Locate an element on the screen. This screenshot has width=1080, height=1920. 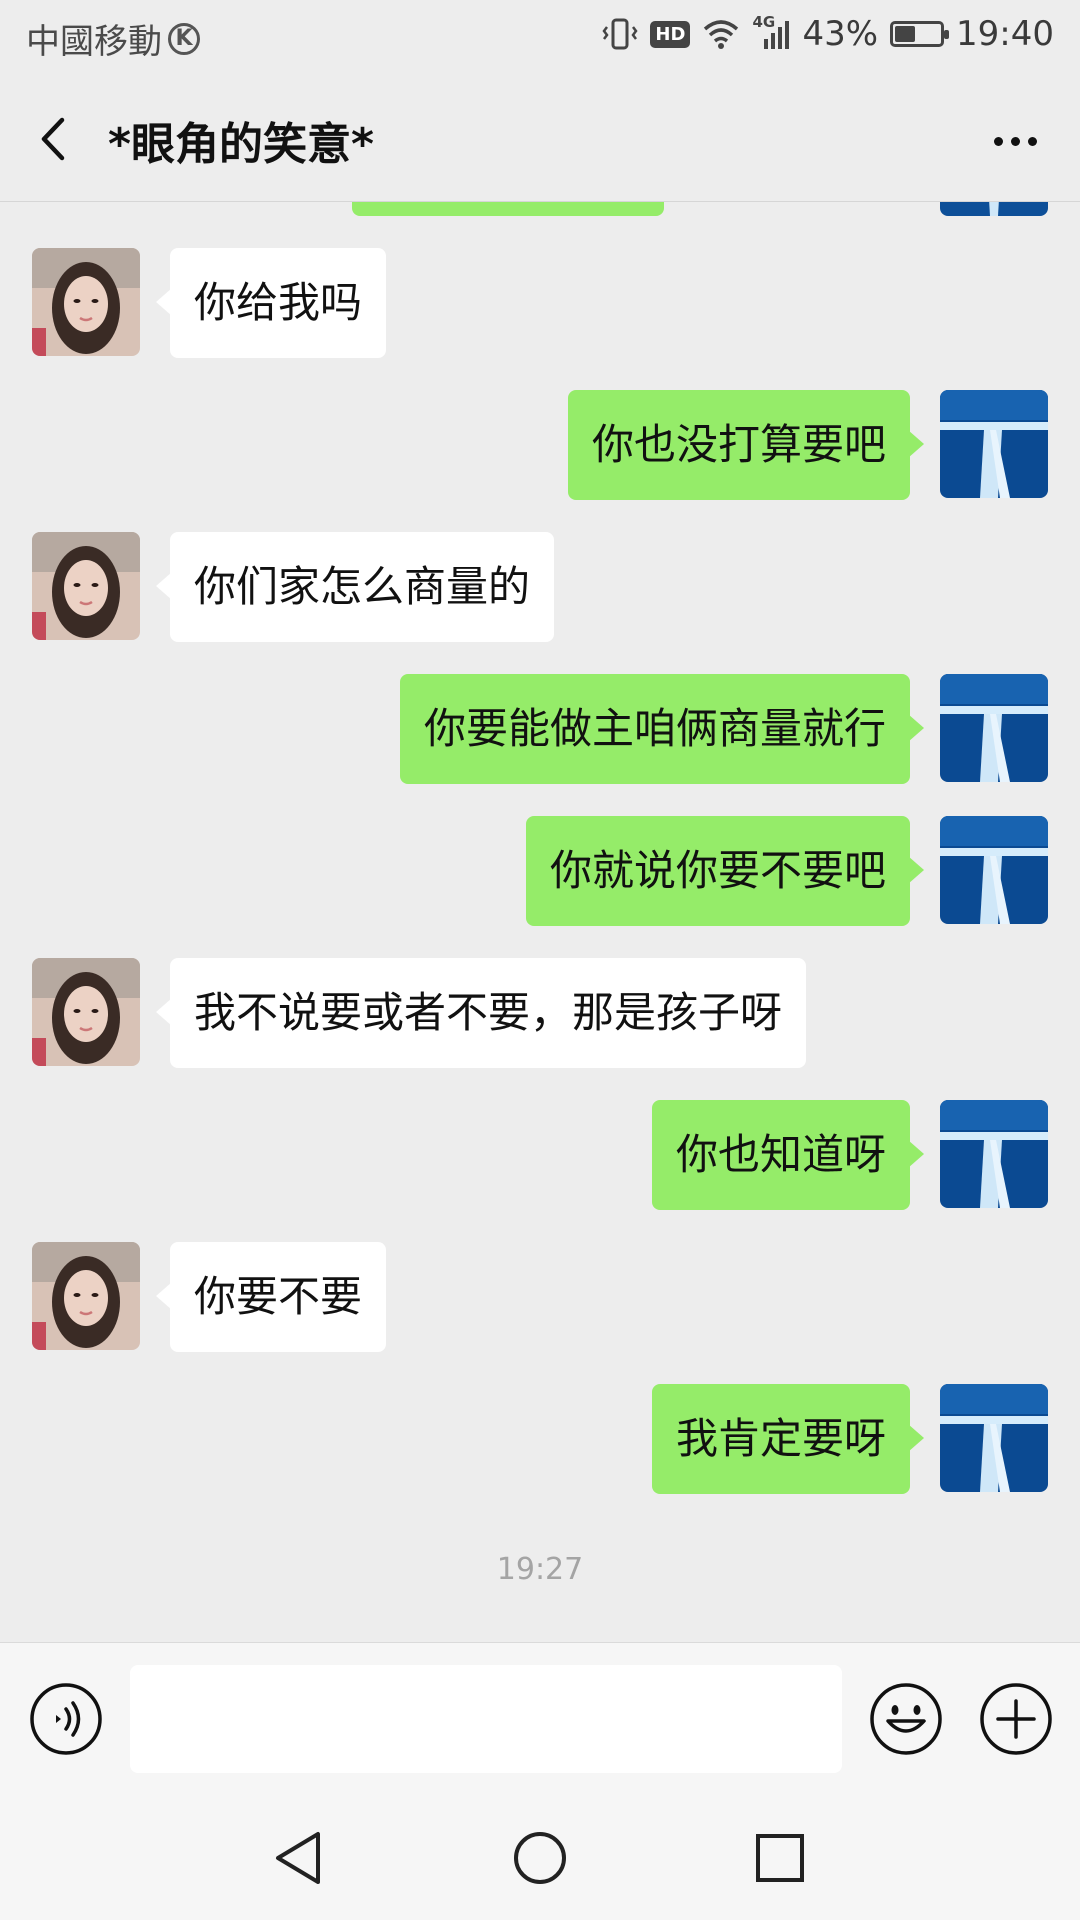
nav-back-button is located at coordinates (300, 1858).